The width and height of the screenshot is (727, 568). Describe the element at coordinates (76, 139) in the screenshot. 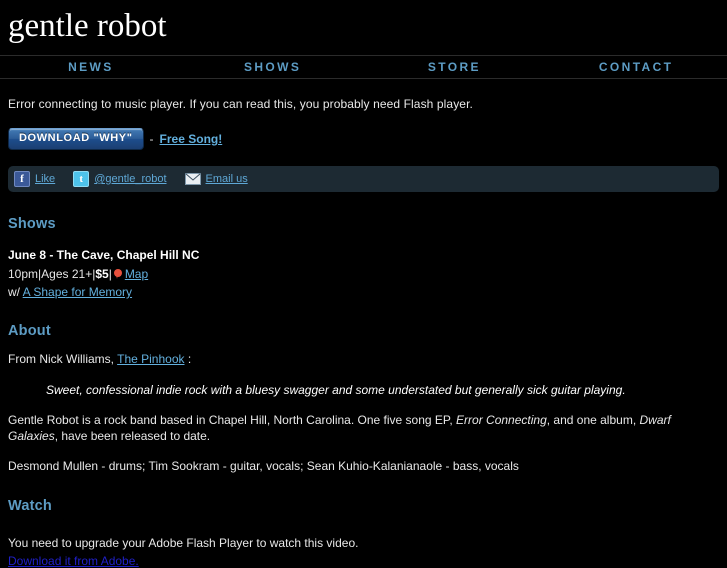

I see `download-why-button: DOWNLOAD "WHY"` at that location.